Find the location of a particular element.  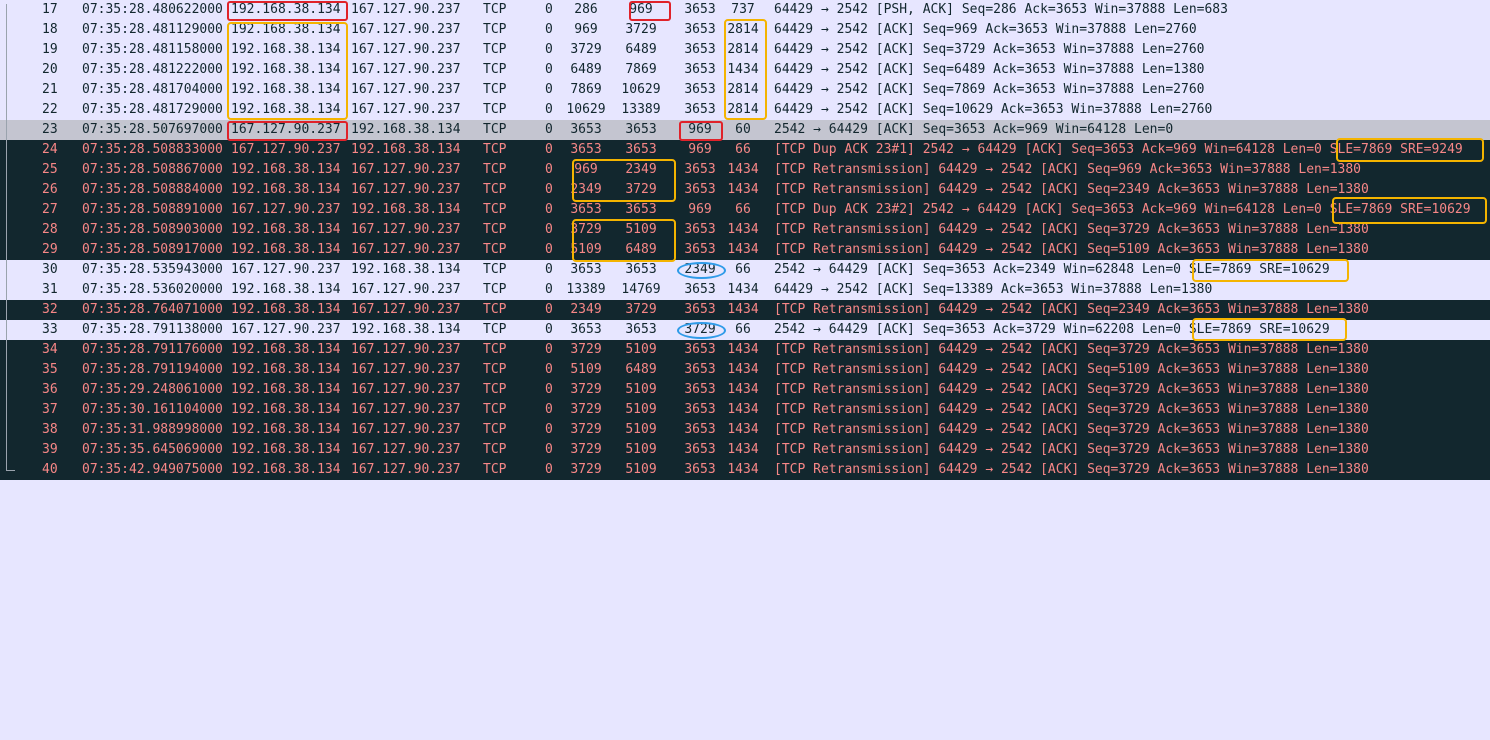

packet-next-seq: 14769 is located at coordinates (641, 289).